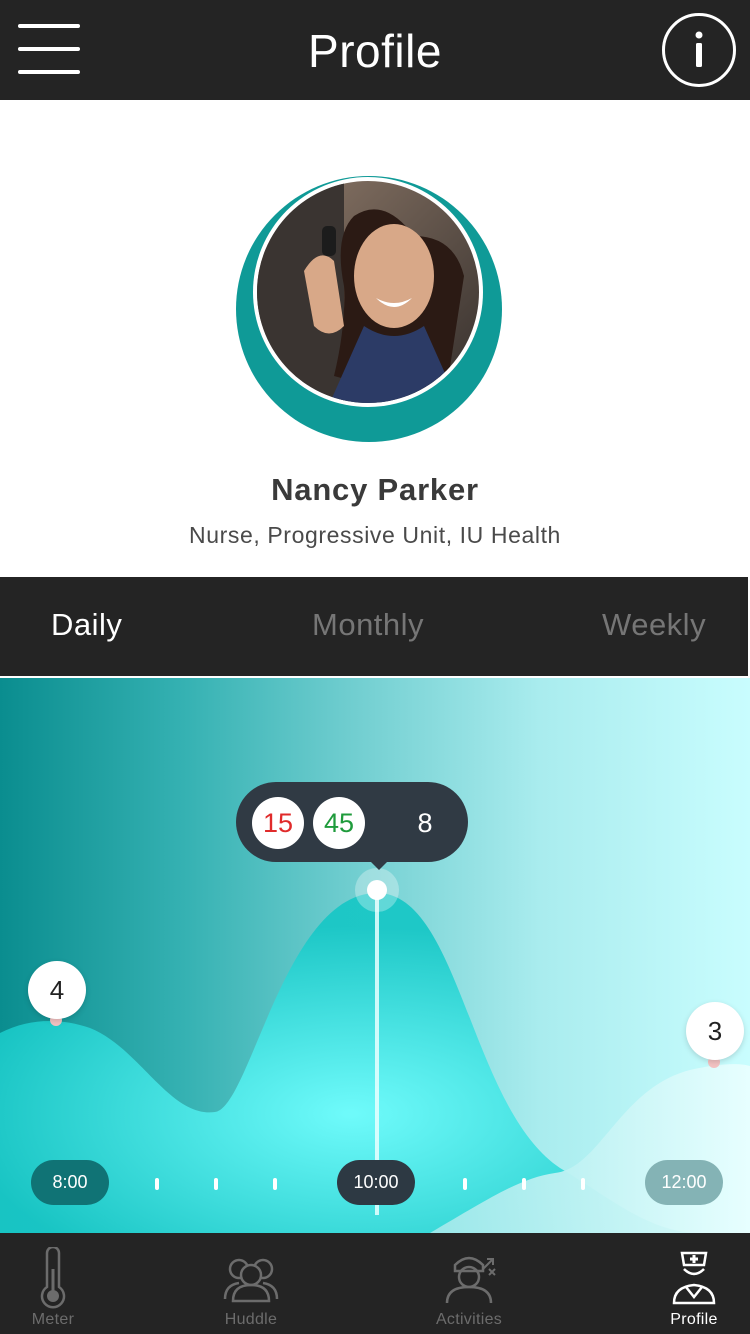  What do you see at coordinates (375, 1283) in the screenshot?
I see `bottom-nav: Meter Huddle Activities Profile` at bounding box center [375, 1283].